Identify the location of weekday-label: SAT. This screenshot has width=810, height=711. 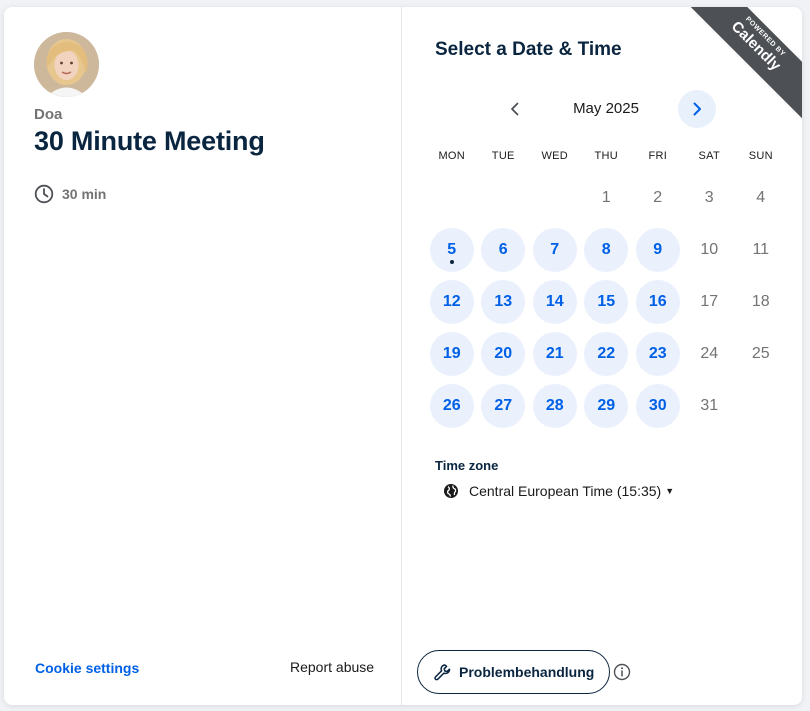
(709, 156).